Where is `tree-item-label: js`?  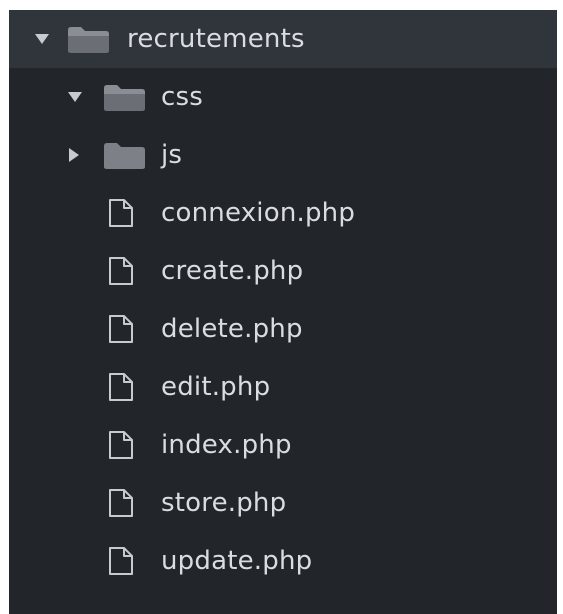 tree-item-label: js is located at coordinates (172, 155).